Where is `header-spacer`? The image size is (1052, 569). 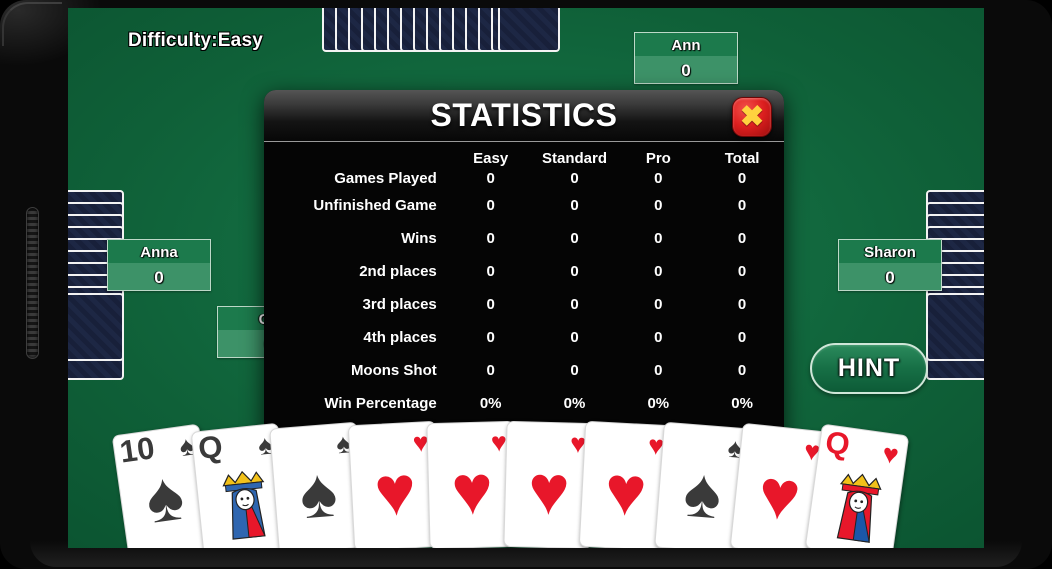
header-spacer is located at coordinates (356, 157).